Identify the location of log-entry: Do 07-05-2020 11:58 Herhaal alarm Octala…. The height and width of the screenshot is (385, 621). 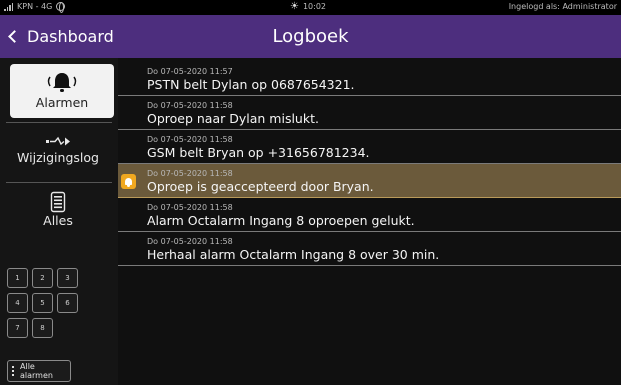
(369, 249).